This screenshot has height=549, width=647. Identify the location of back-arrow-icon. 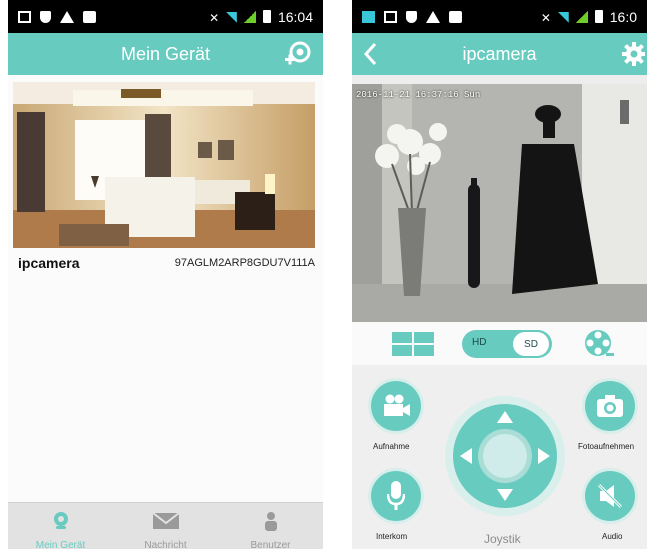
(370, 56).